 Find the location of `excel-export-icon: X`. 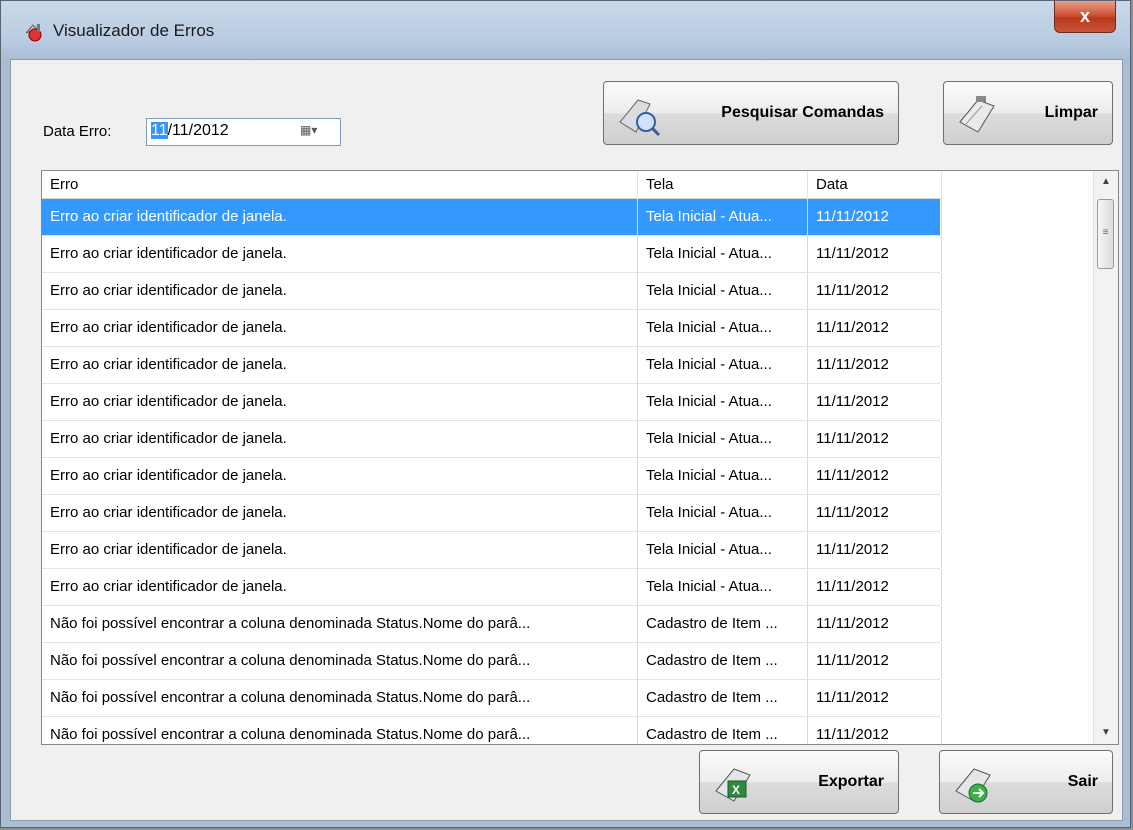

excel-export-icon: X is located at coordinates (733, 785).